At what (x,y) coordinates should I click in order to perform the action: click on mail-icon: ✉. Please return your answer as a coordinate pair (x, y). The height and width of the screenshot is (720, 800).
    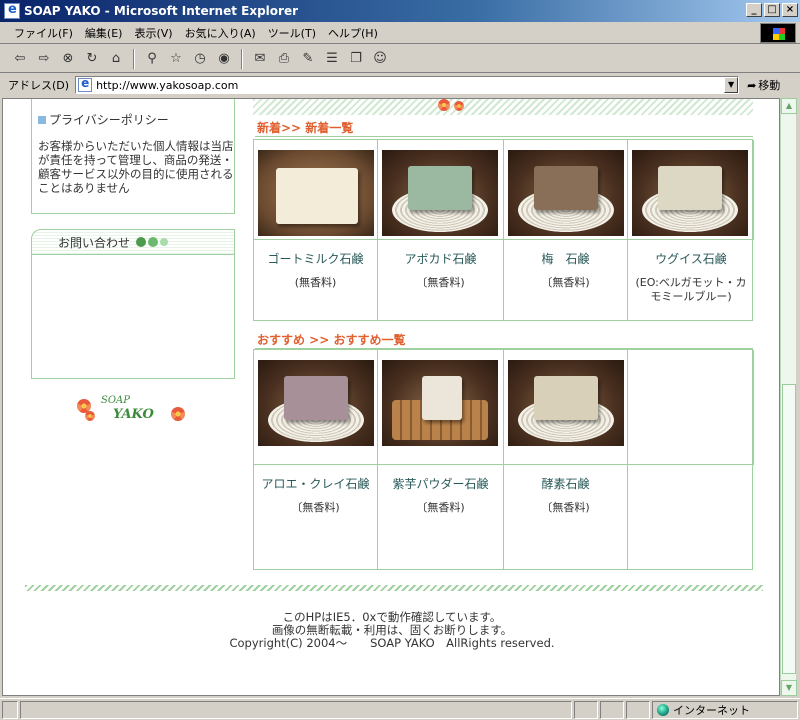
    Looking at the image, I should click on (260, 59).